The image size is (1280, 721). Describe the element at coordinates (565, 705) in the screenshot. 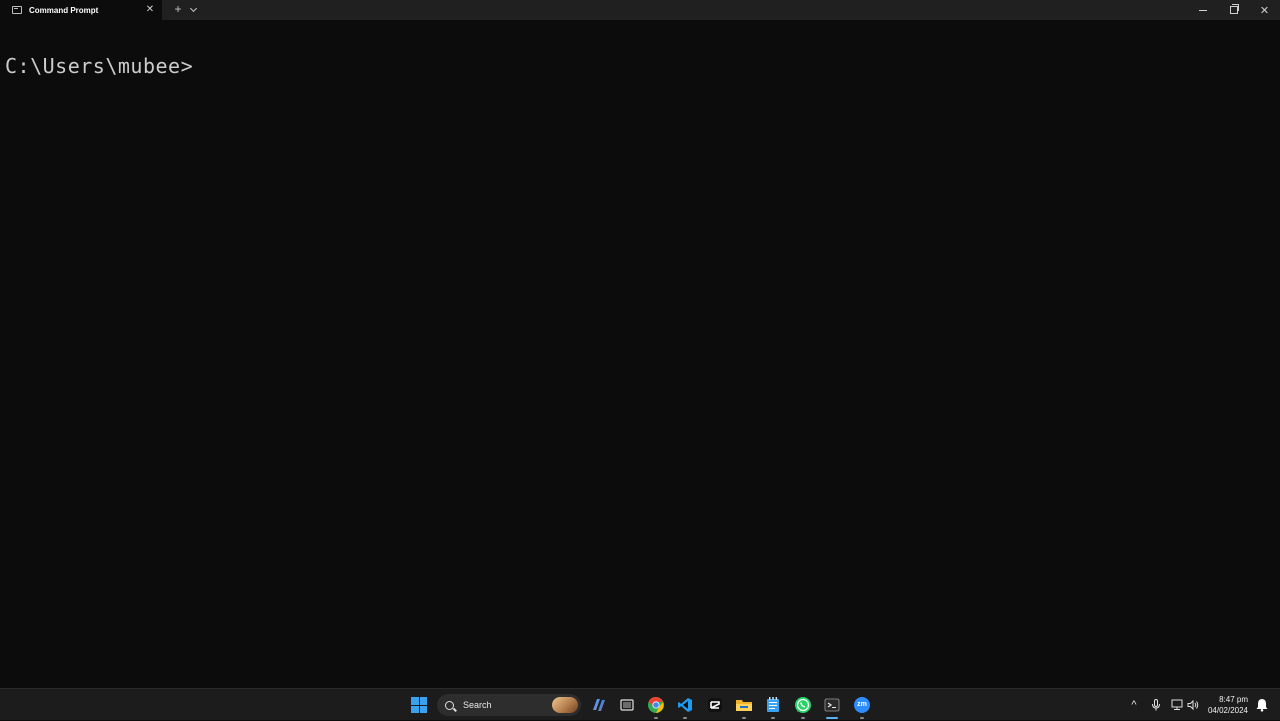

I see `search-highlight-image` at that location.